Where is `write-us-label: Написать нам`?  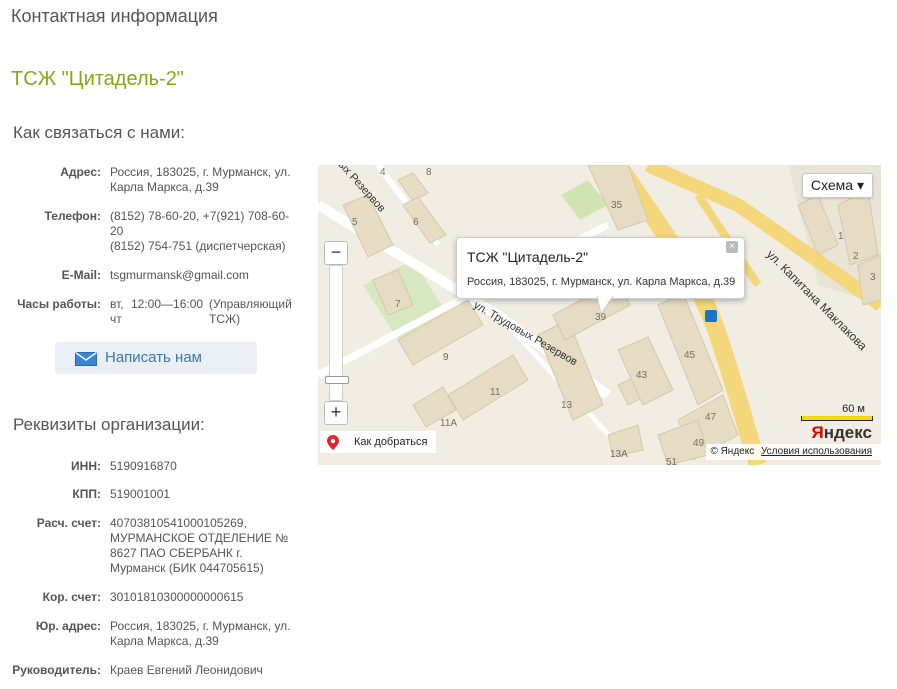 write-us-label: Написать нам is located at coordinates (153, 357).